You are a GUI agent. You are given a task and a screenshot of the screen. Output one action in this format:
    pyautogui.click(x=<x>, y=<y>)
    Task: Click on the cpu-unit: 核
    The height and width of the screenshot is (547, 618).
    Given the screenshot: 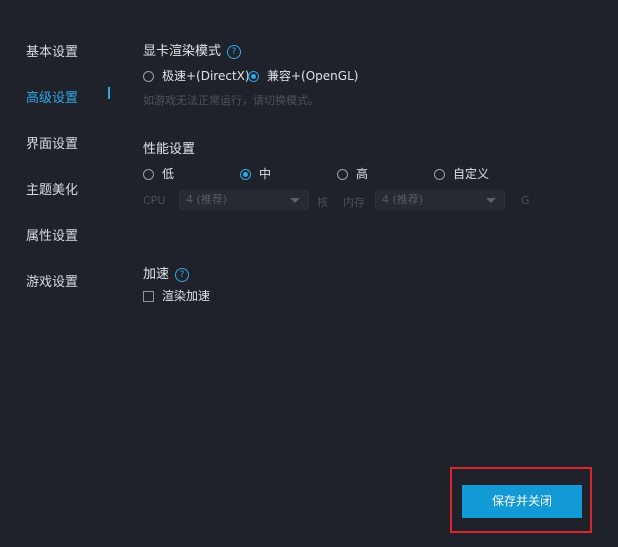 What is the action you would take?
    pyautogui.click(x=322, y=202)
    